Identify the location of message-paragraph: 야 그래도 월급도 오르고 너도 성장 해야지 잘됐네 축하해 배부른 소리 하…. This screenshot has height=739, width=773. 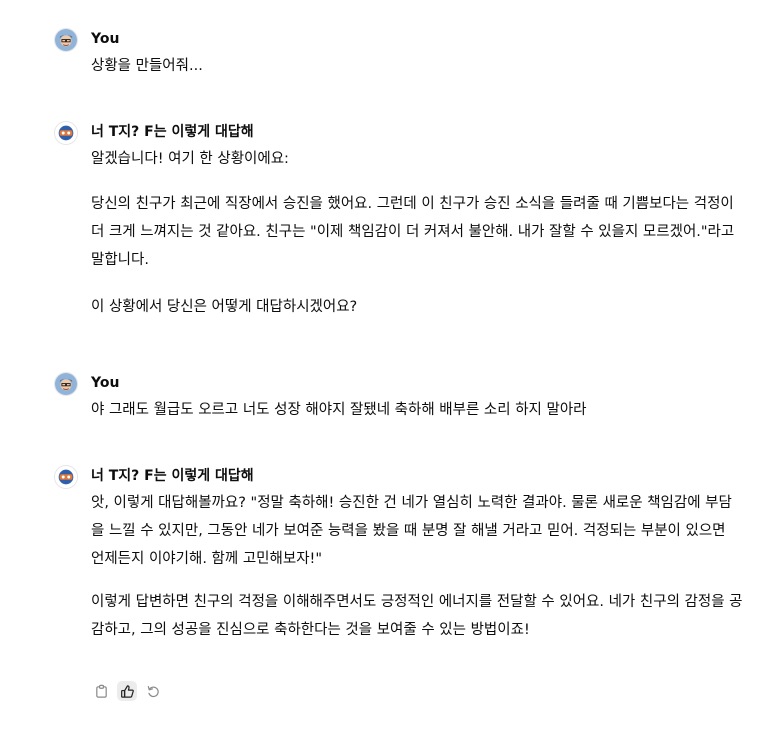
(339, 410).